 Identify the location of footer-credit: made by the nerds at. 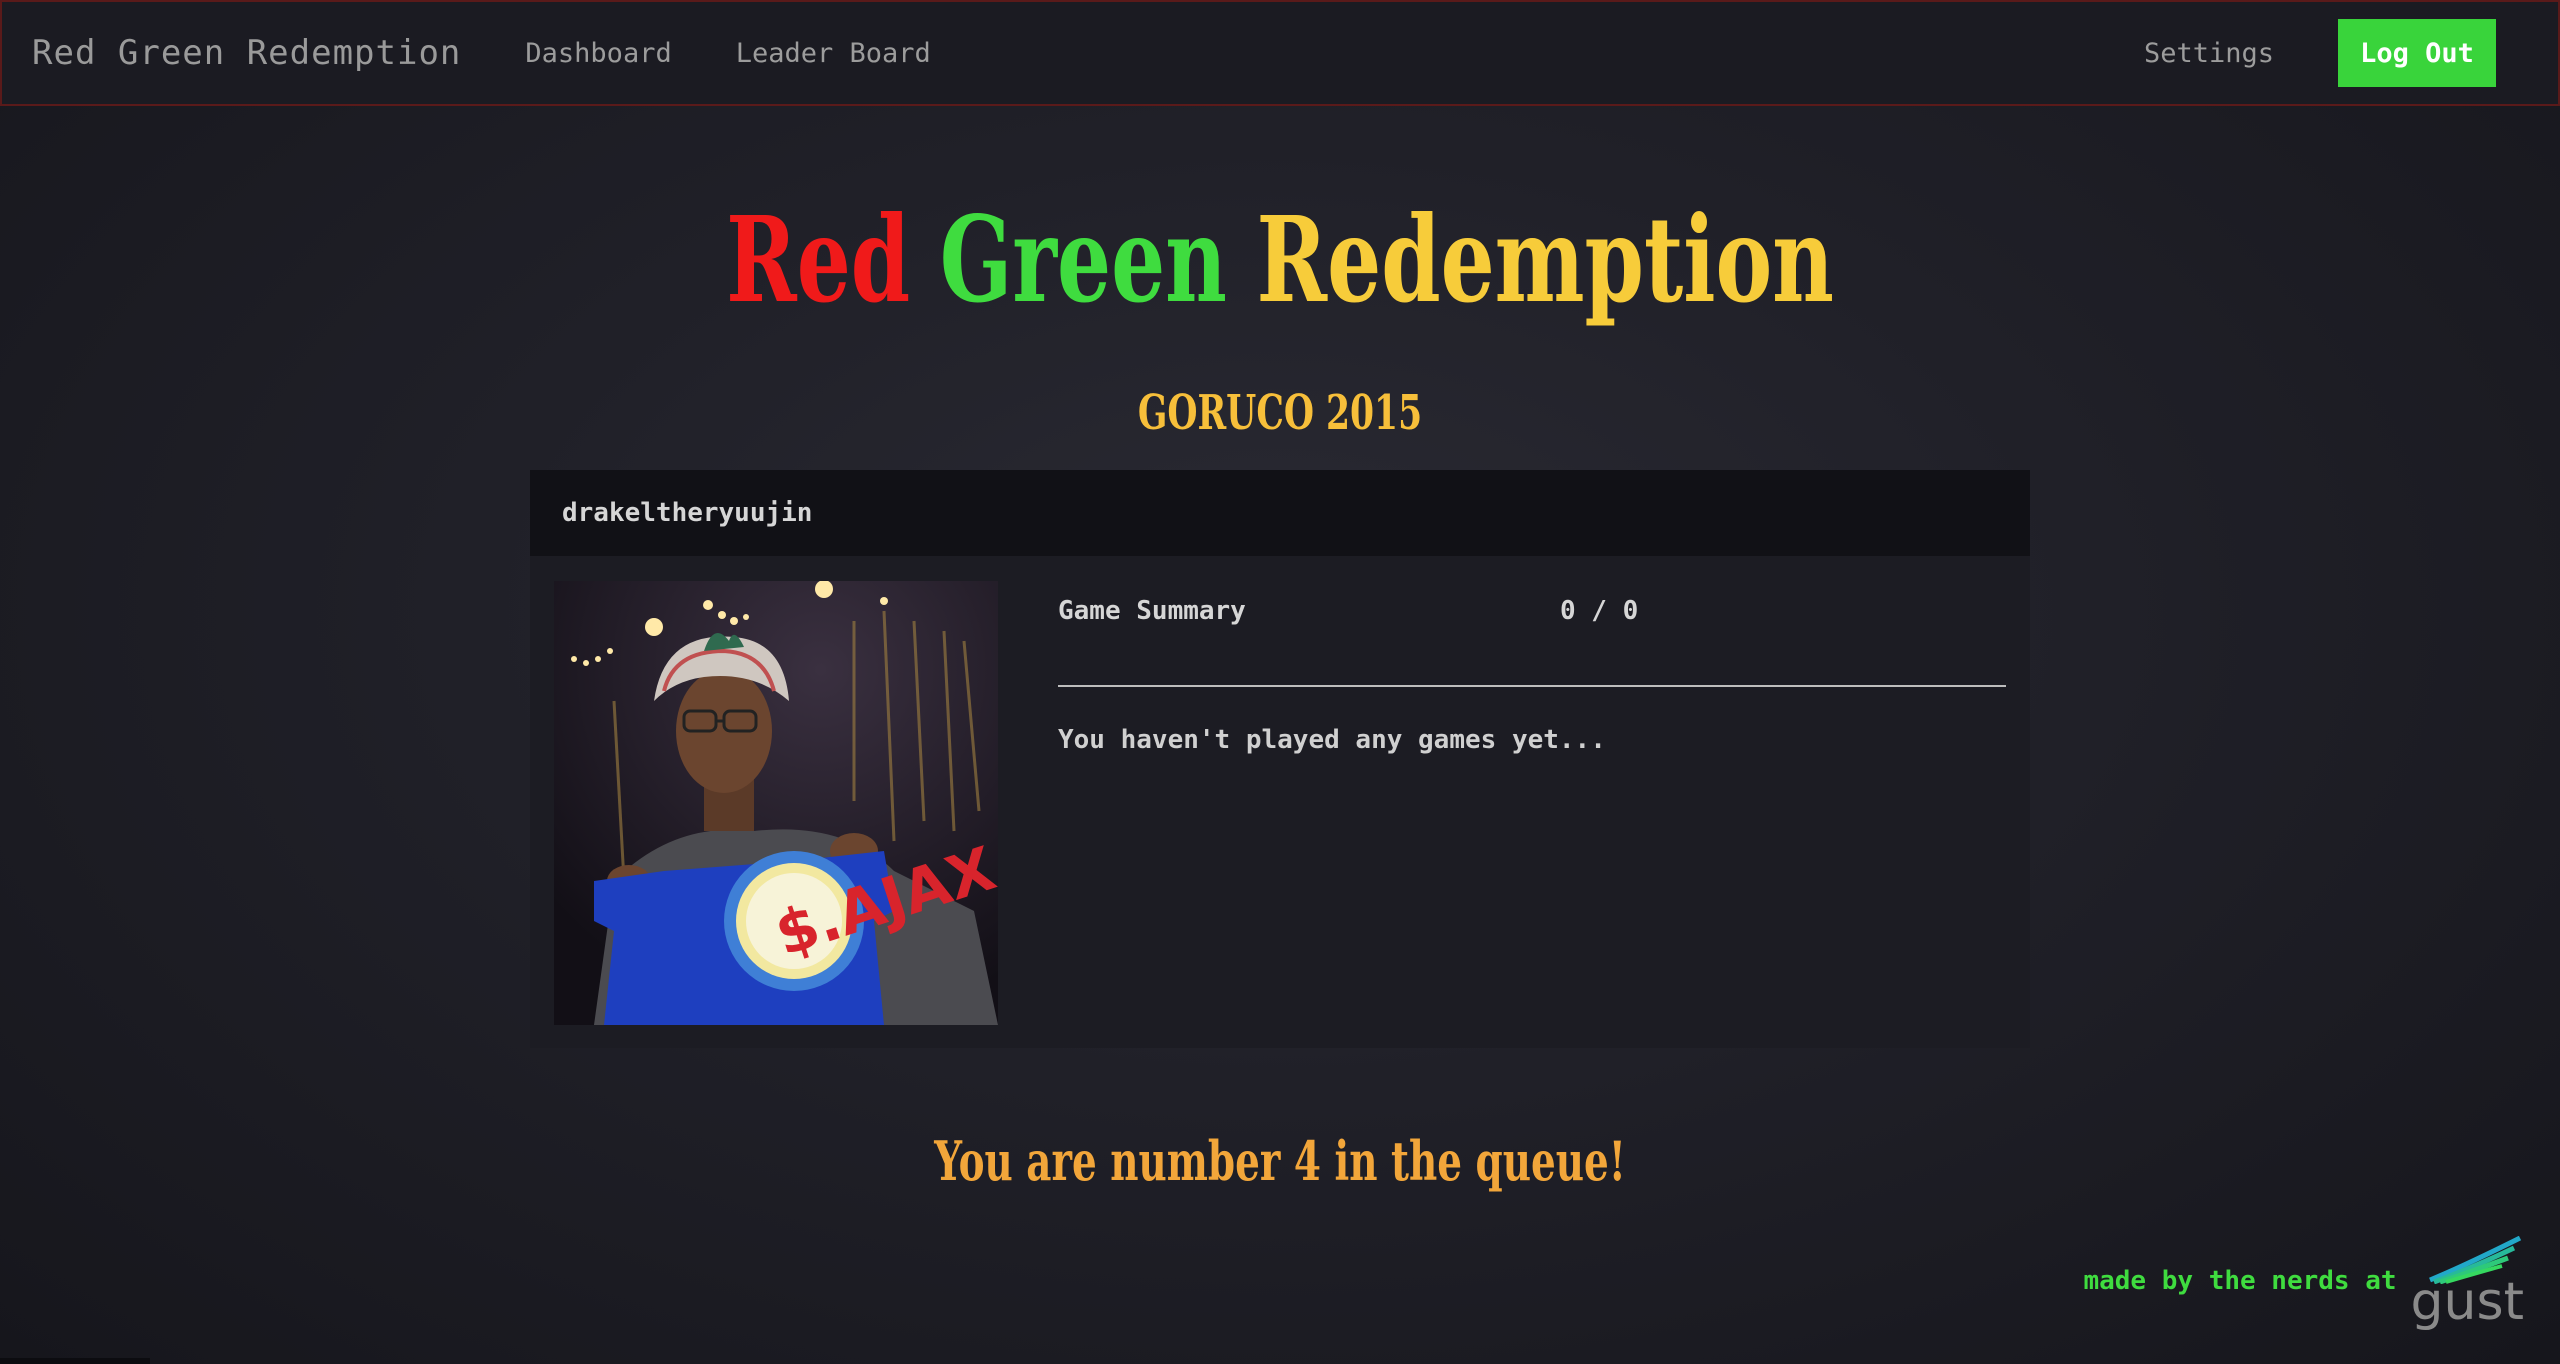
(2240, 1281).